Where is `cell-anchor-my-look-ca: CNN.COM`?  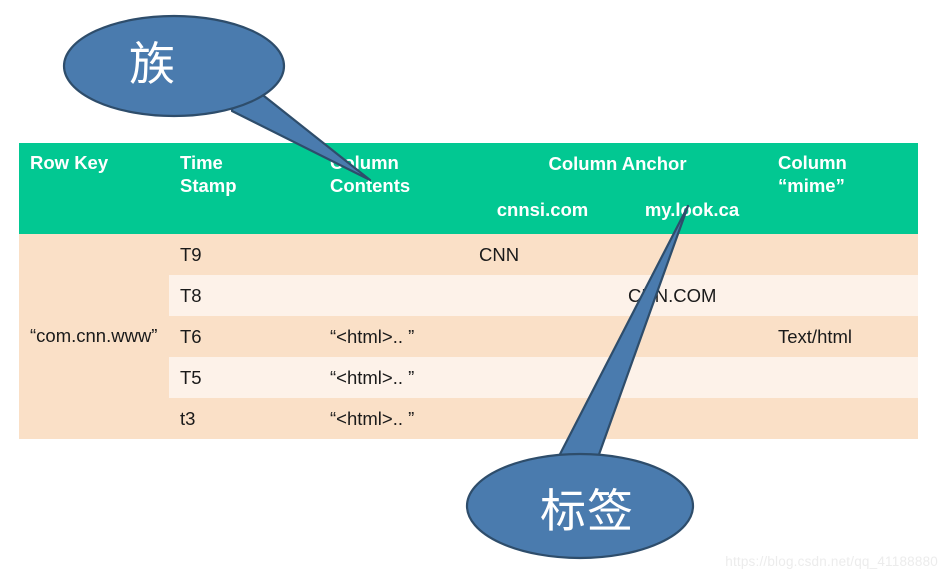 cell-anchor-my-look-ca: CNN.COM is located at coordinates (692, 295).